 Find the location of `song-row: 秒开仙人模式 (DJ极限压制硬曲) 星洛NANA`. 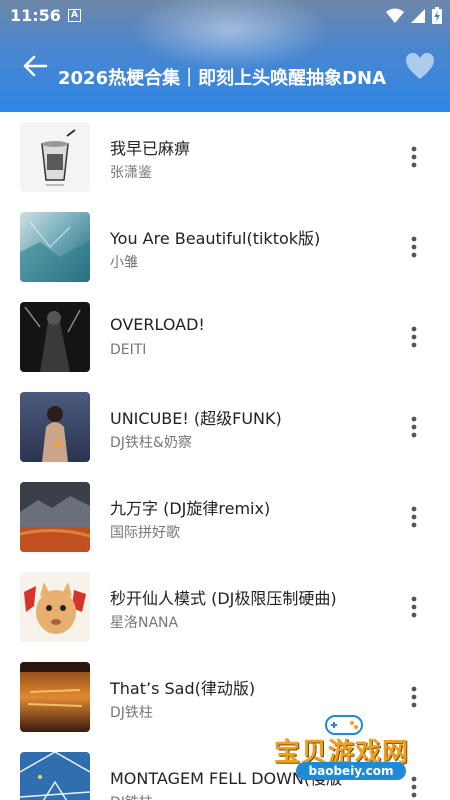

song-row: 秒开仙人模式 (DJ极限压制硬曲) 星洛NANA is located at coordinates (225, 607).